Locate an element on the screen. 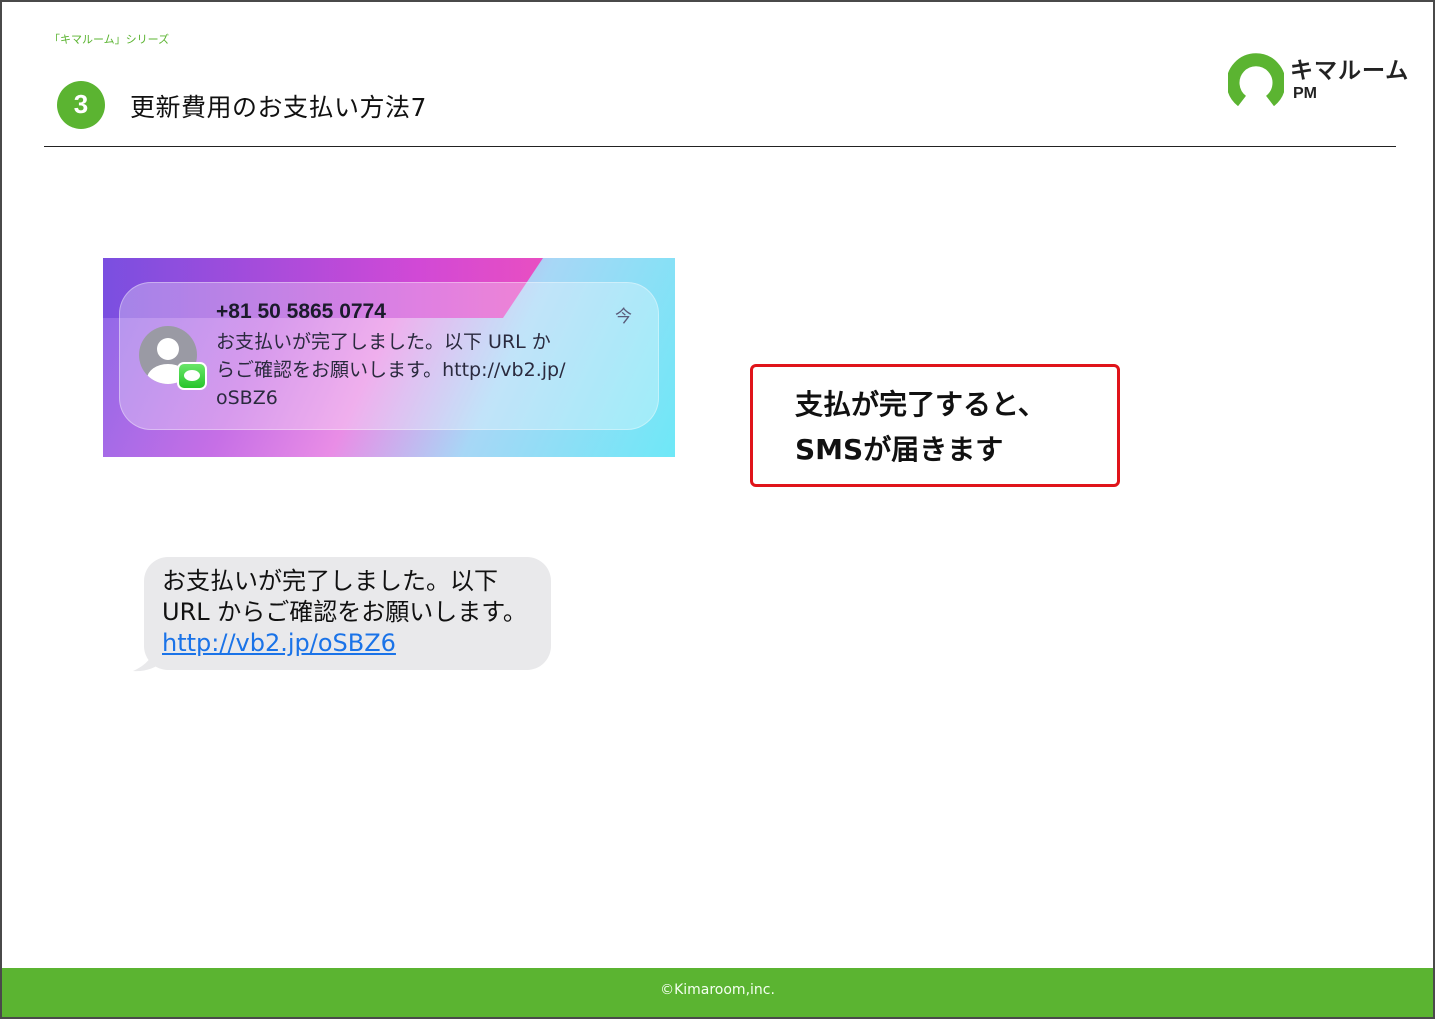  callout-box: 支払が完了すると、 SMSが届きます is located at coordinates (935, 425).